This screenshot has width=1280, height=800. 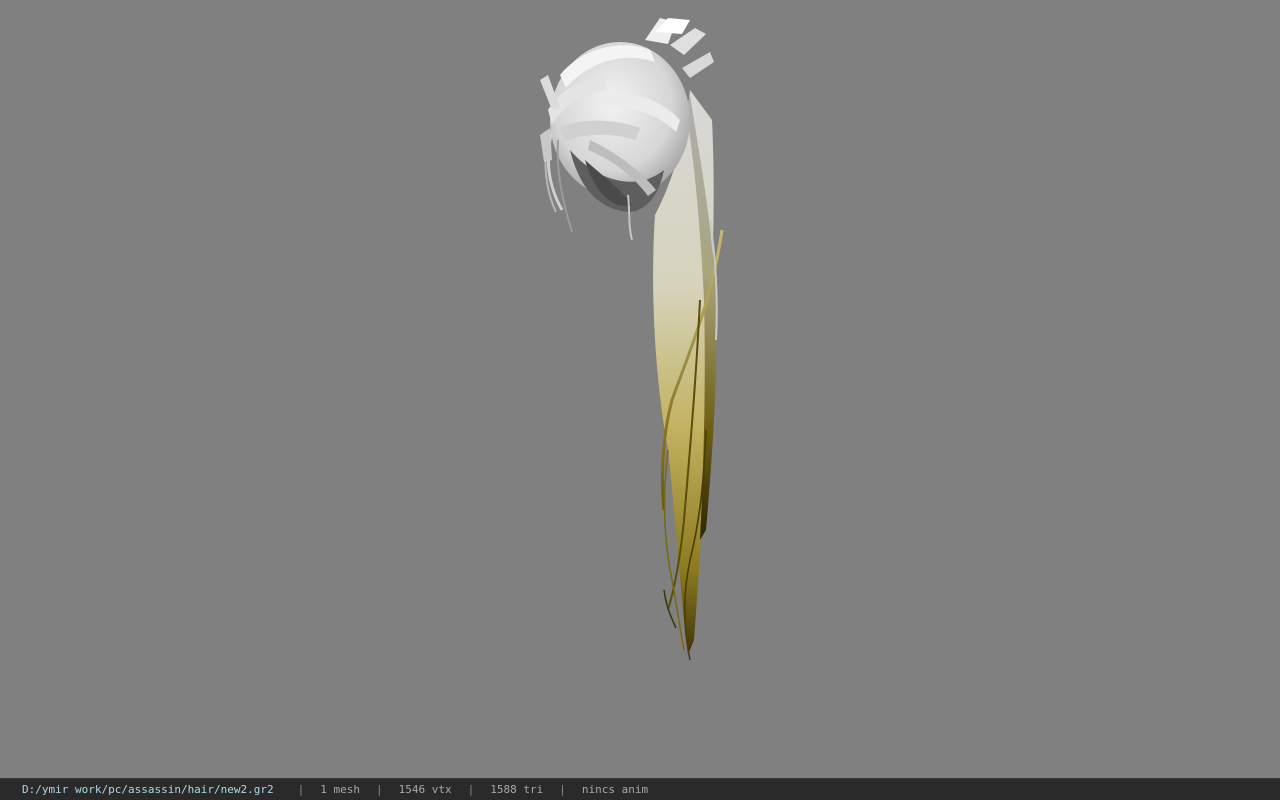 I want to click on triangle-count: 1588 tri, so click(x=517, y=789).